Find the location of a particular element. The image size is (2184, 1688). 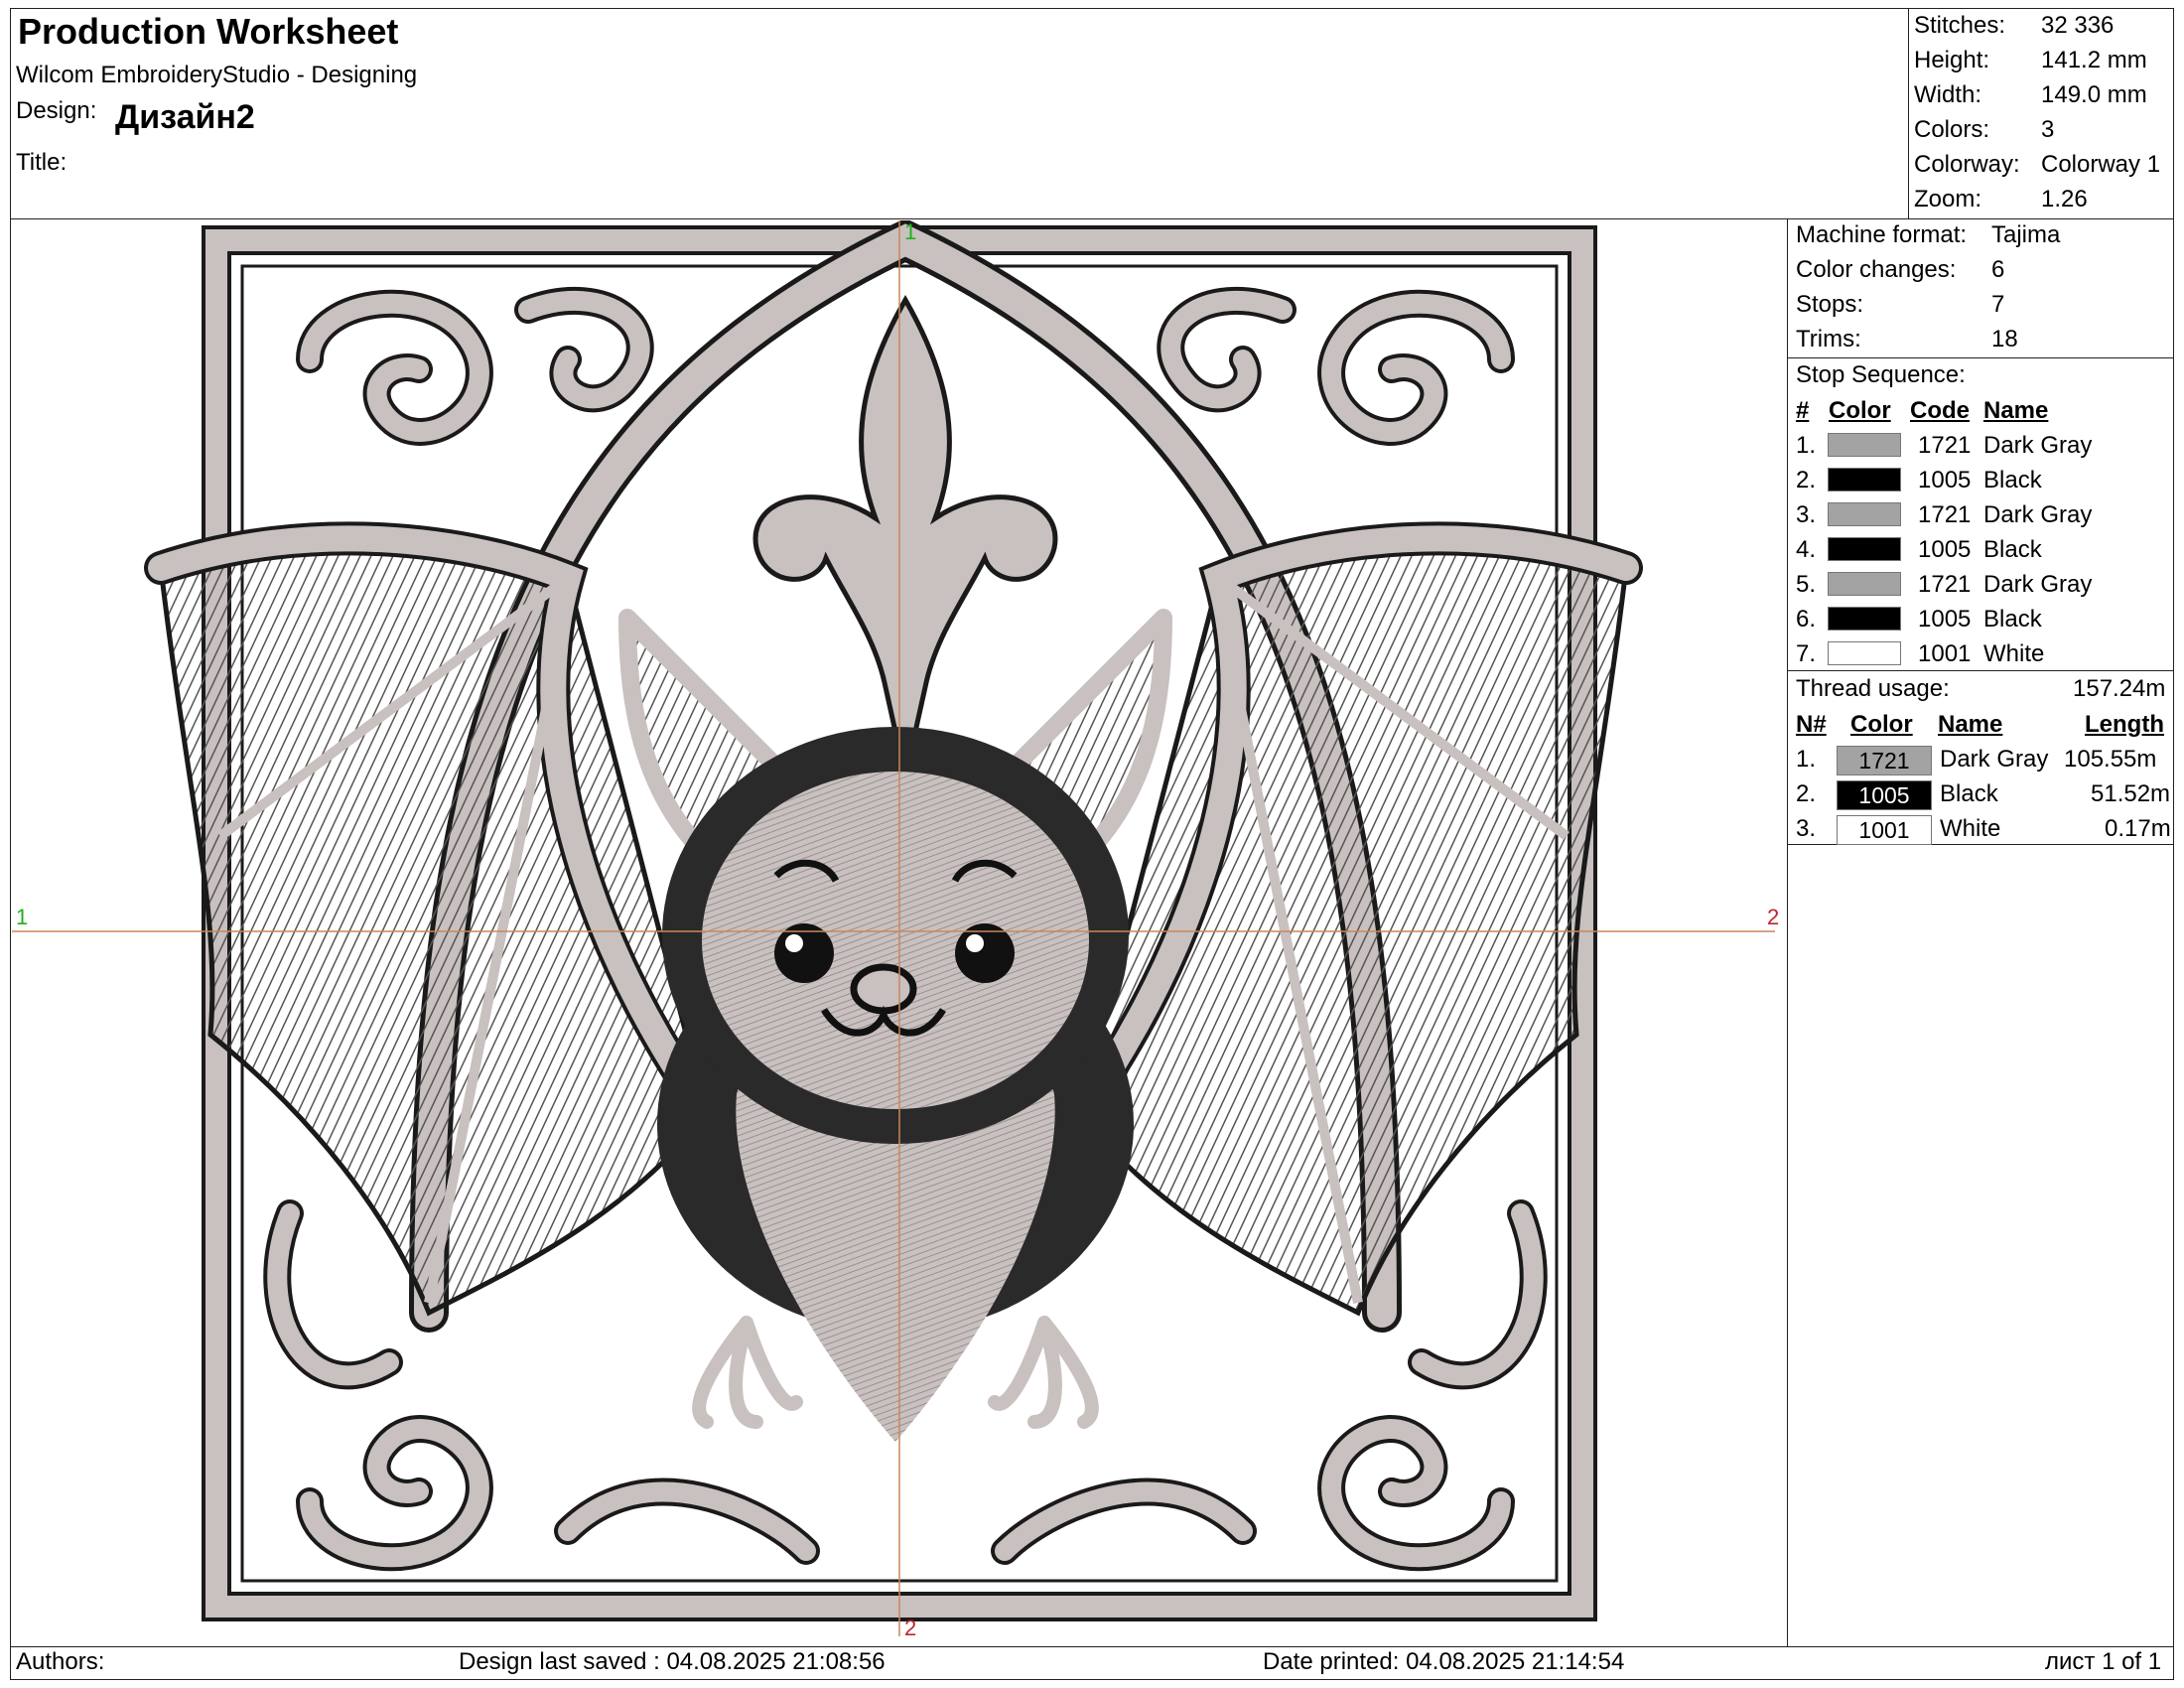

stop-num: 4. is located at coordinates (1806, 549).